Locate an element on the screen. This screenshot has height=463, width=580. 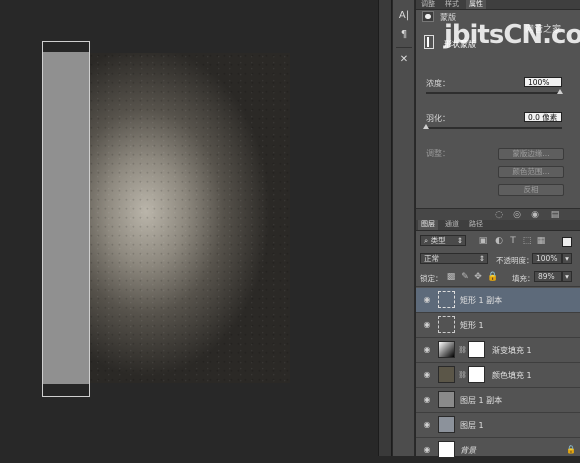
layers-tab-row: 图层 通道 路径 is located at coordinates (498, 225).